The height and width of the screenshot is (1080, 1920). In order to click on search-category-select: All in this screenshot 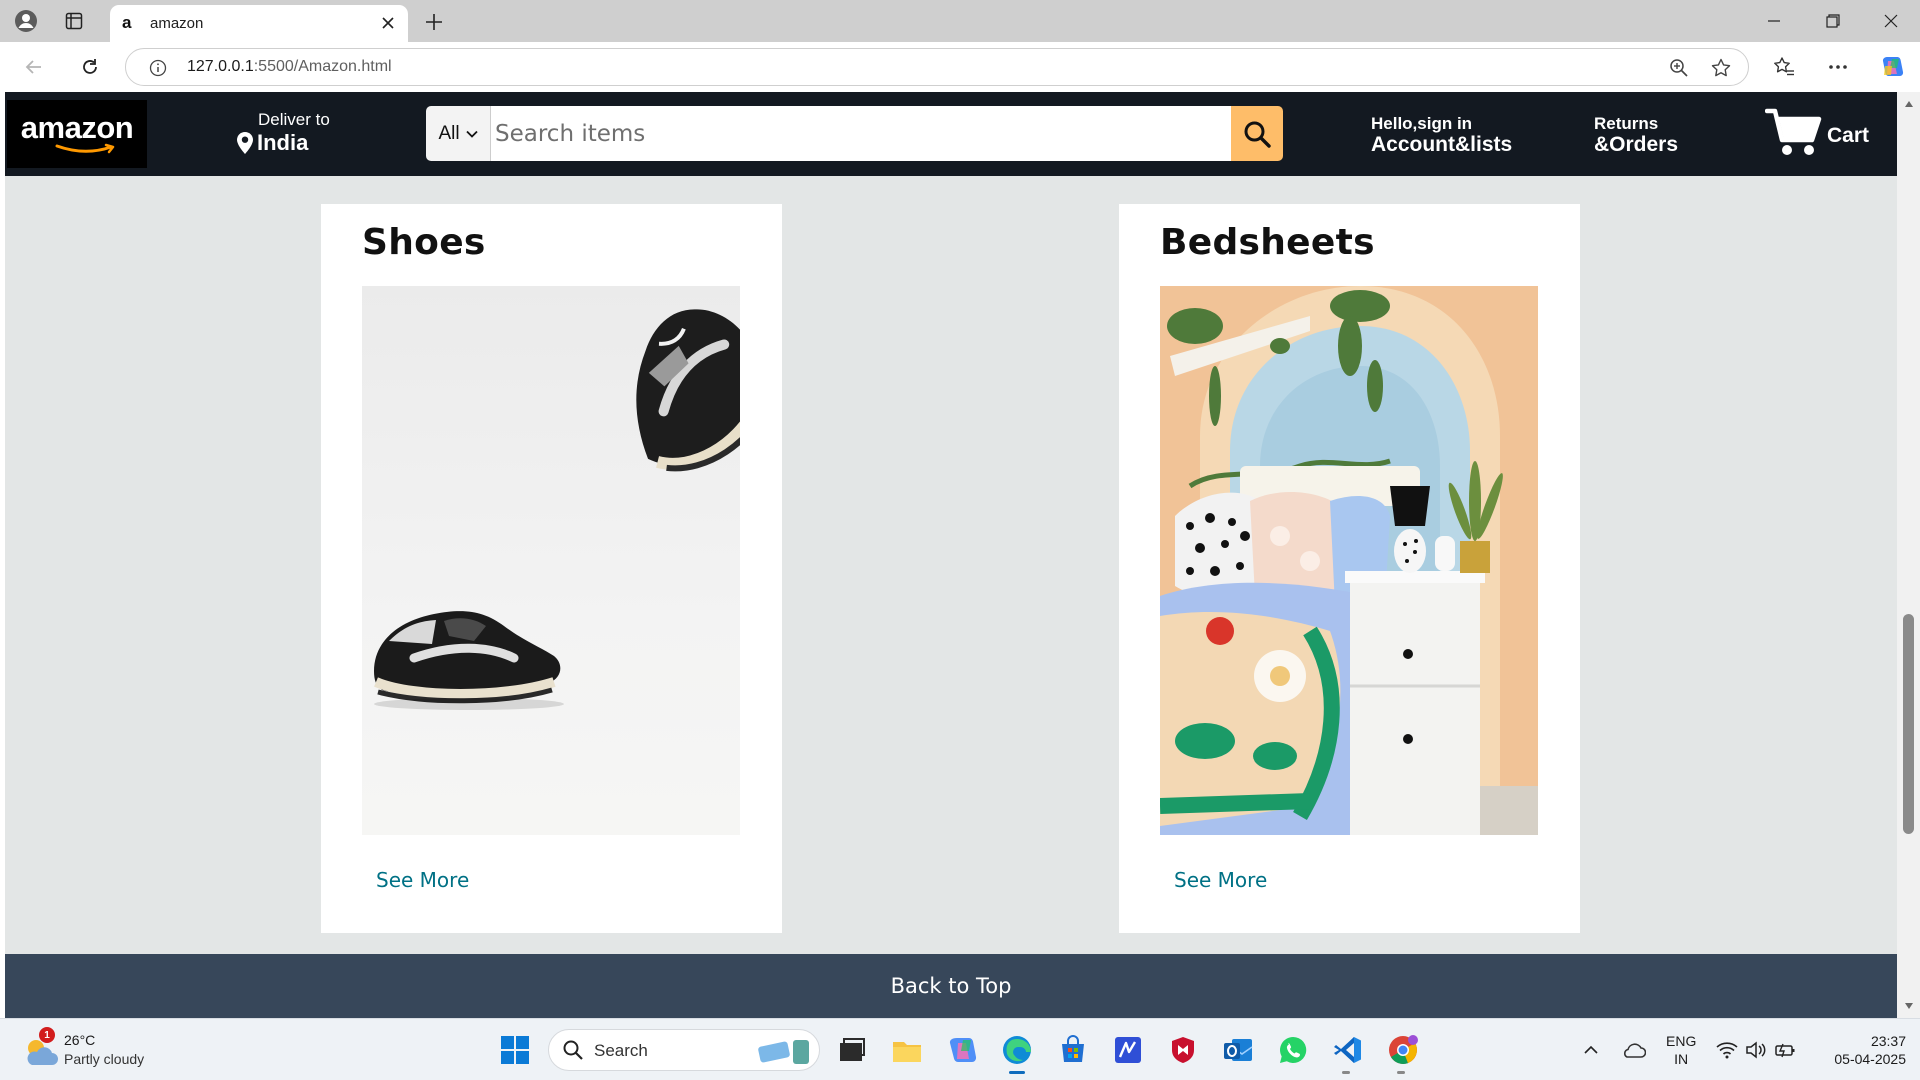, I will do `click(458, 133)`.